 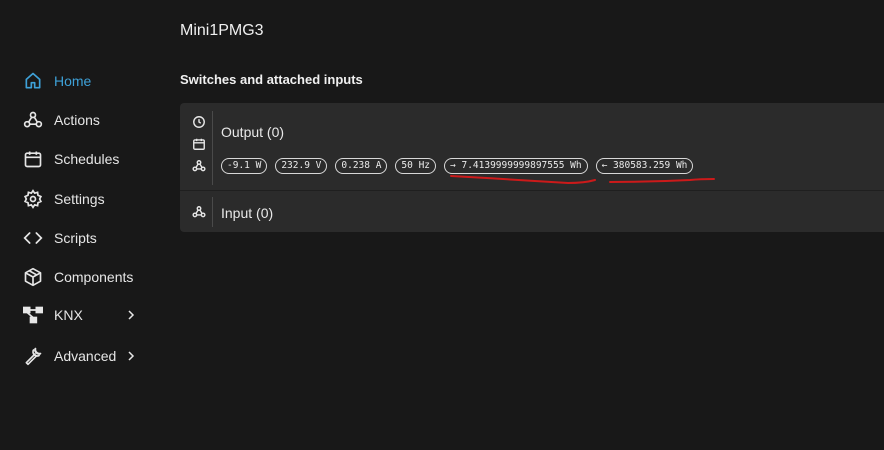 I want to click on sidebar-item-label: Scripts, so click(x=75, y=238).